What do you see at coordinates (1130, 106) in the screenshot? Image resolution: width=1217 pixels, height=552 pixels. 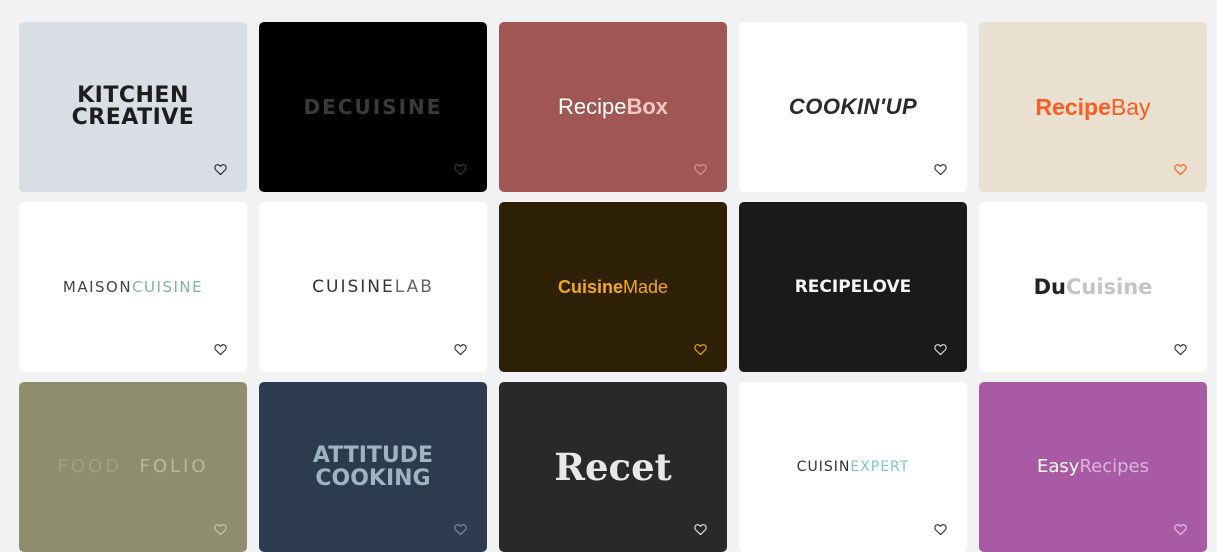 I see `logo-part-2: Bay` at bounding box center [1130, 106].